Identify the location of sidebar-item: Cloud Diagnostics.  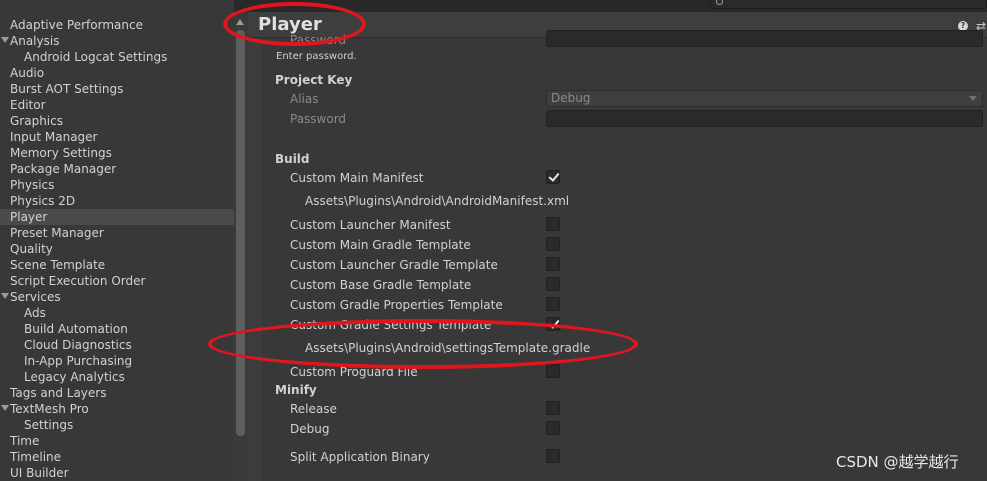
(117, 345).